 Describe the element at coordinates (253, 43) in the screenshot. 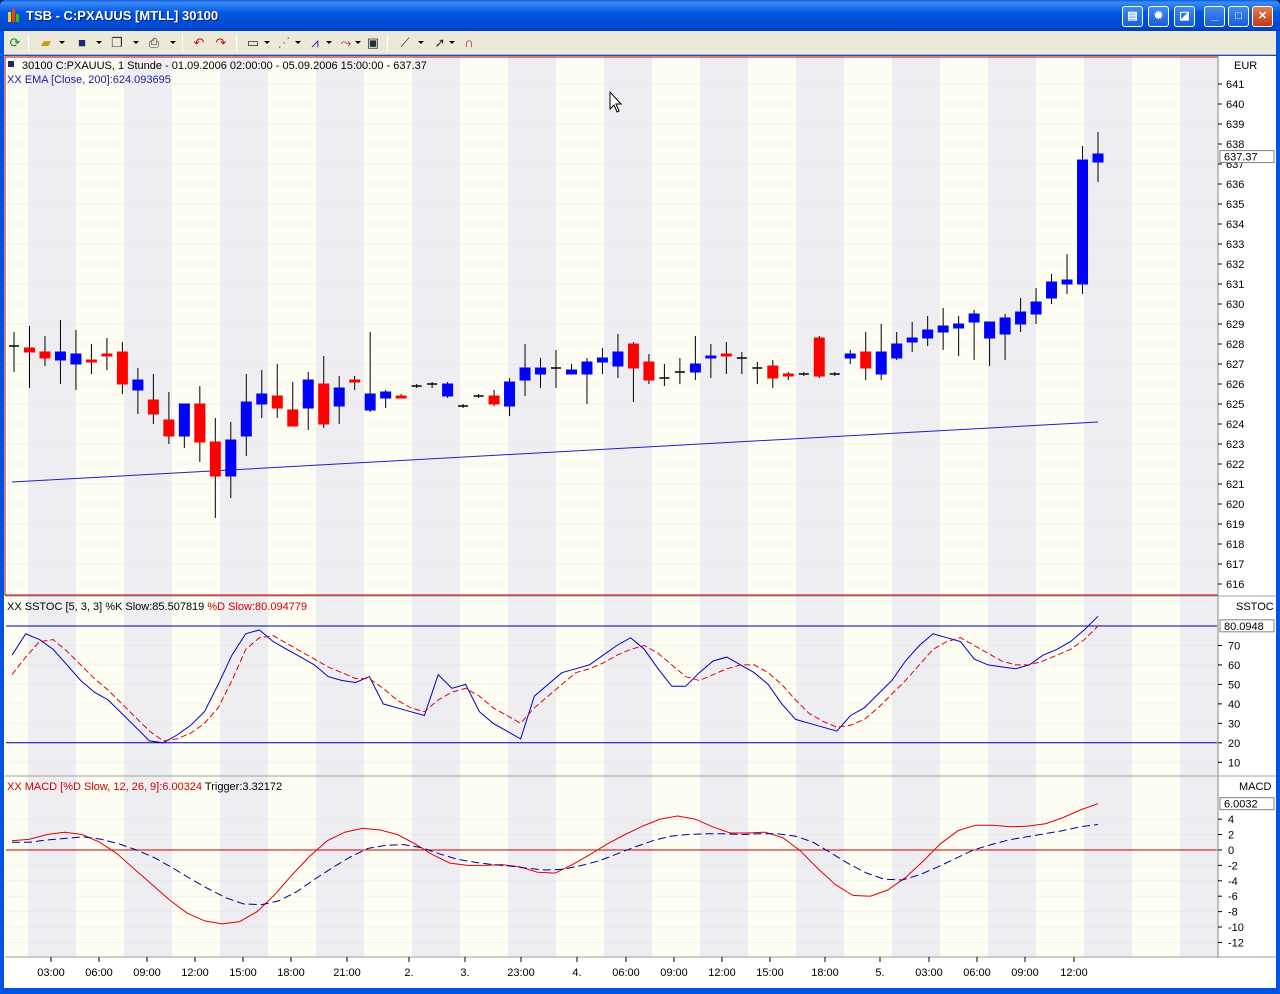

I see `chart-window-icon: ▭` at that location.